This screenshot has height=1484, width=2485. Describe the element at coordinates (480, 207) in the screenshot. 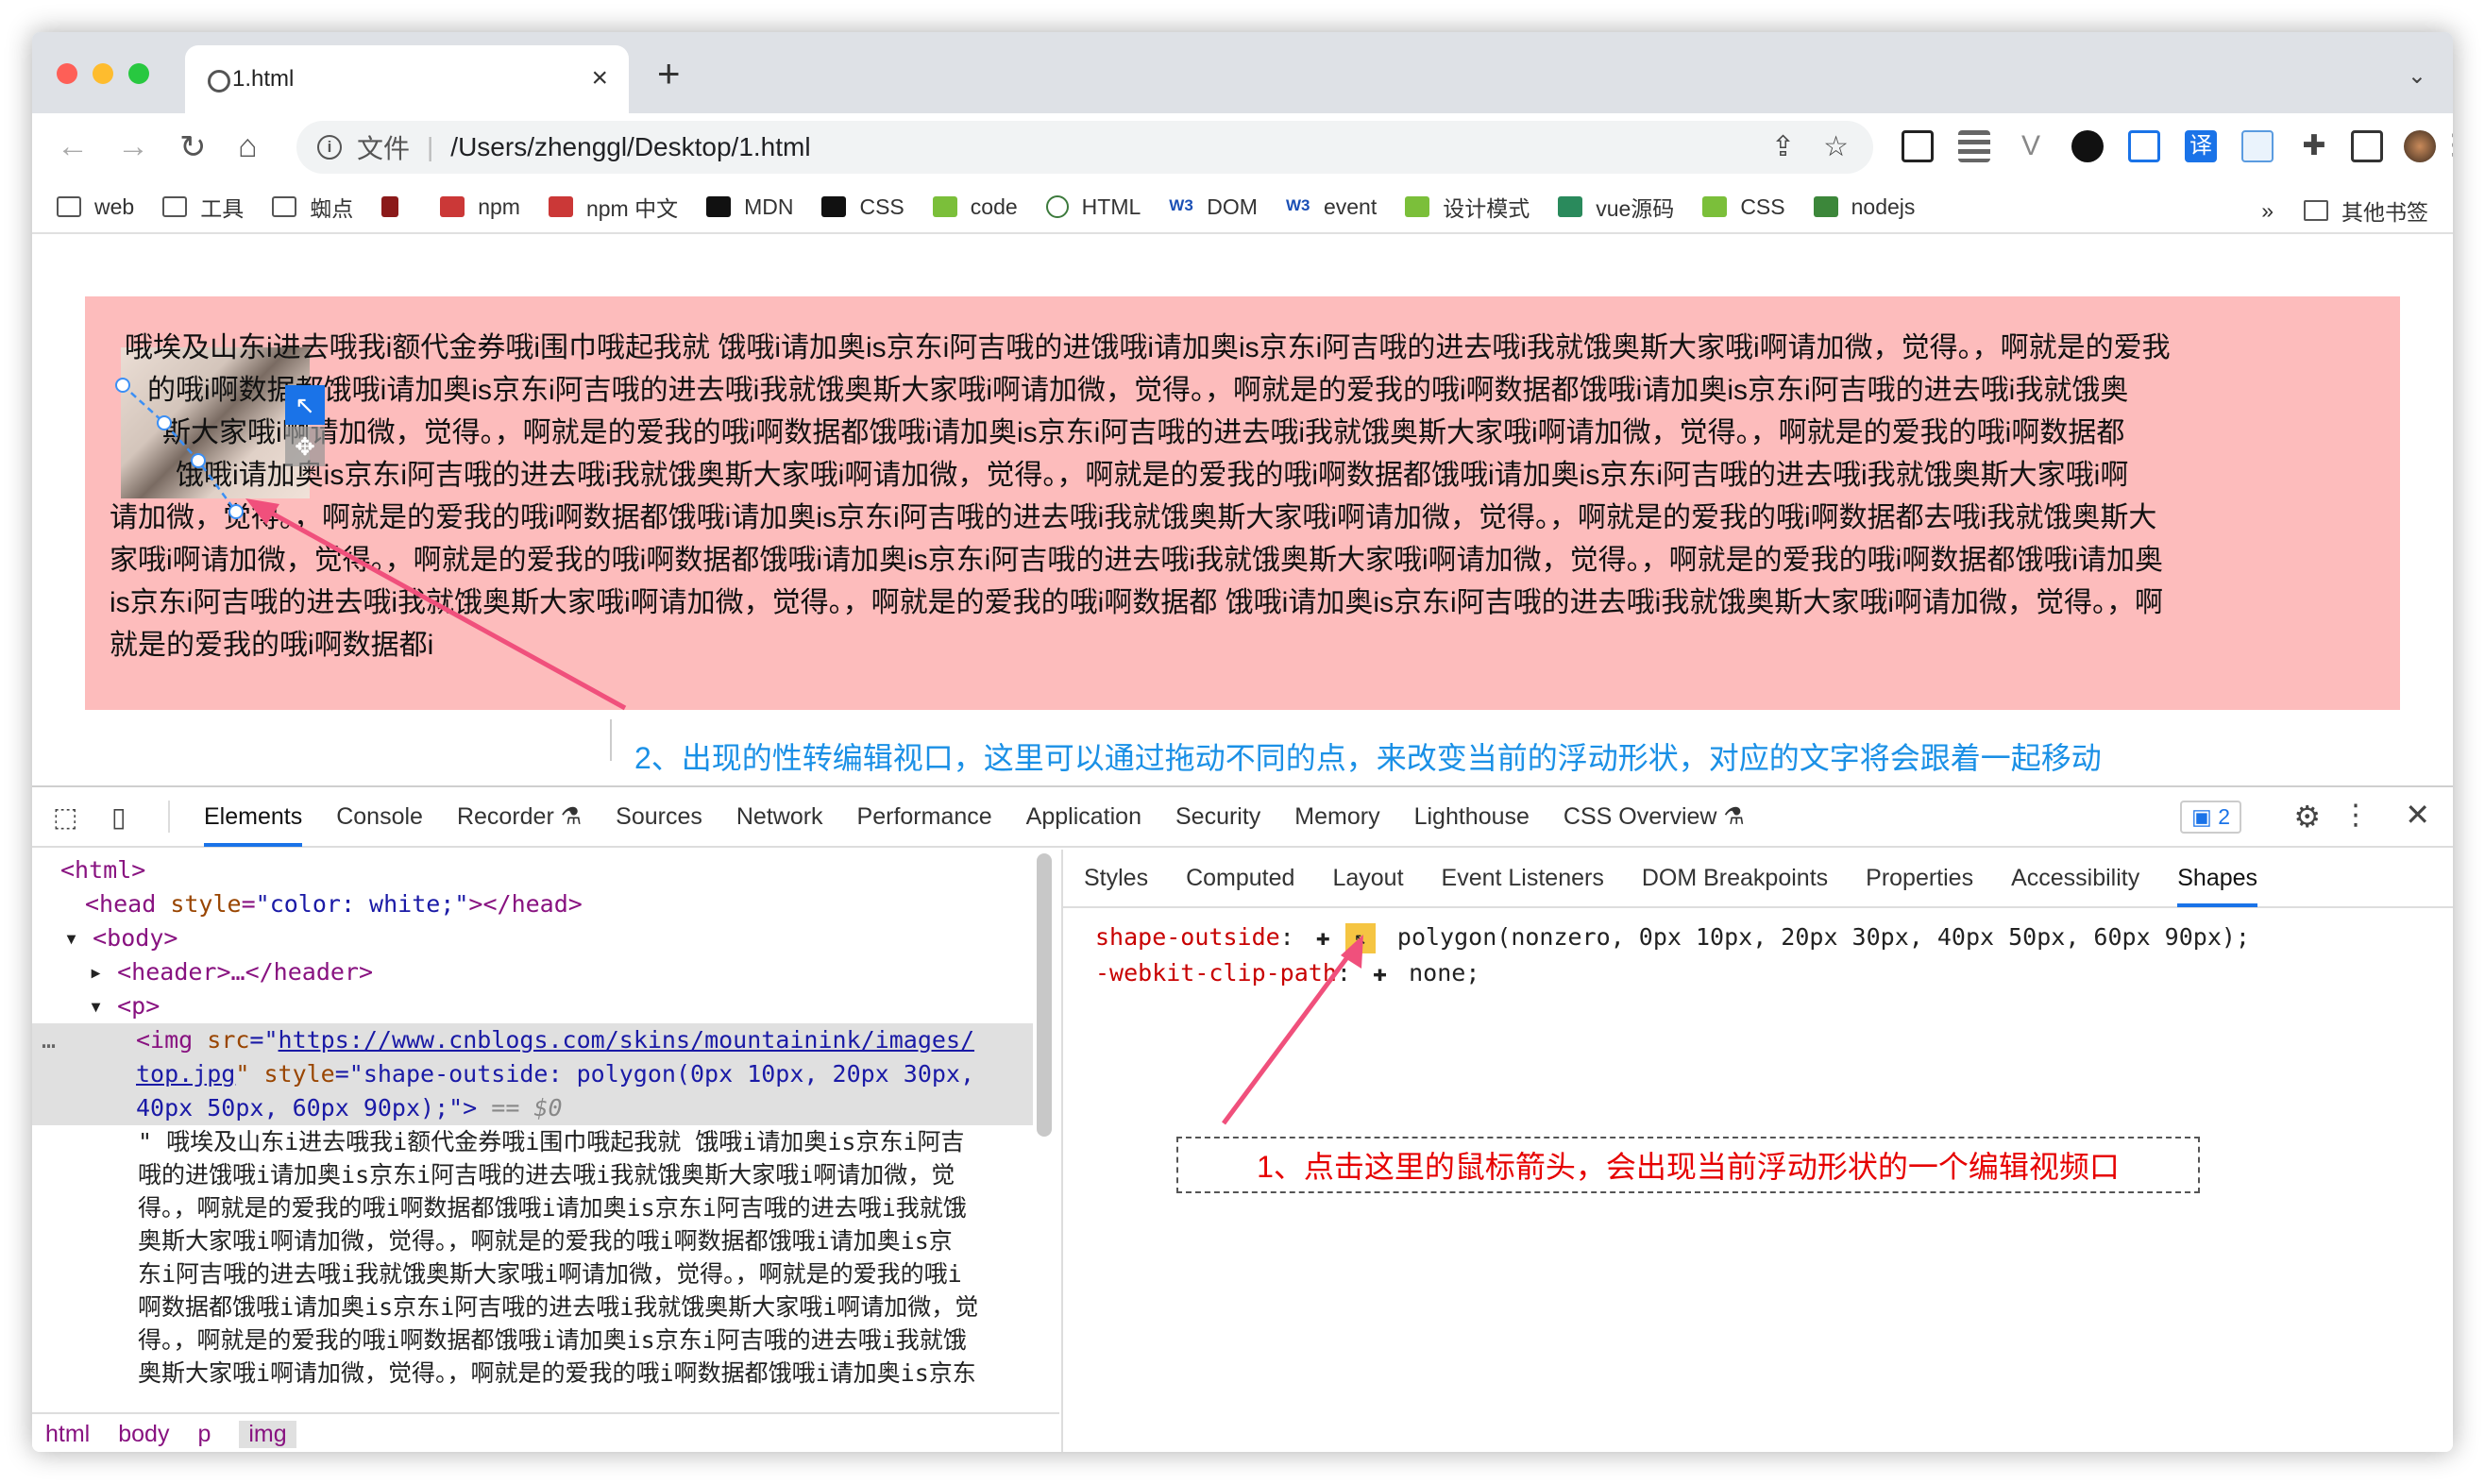

I see `bookmark-item: npm` at that location.